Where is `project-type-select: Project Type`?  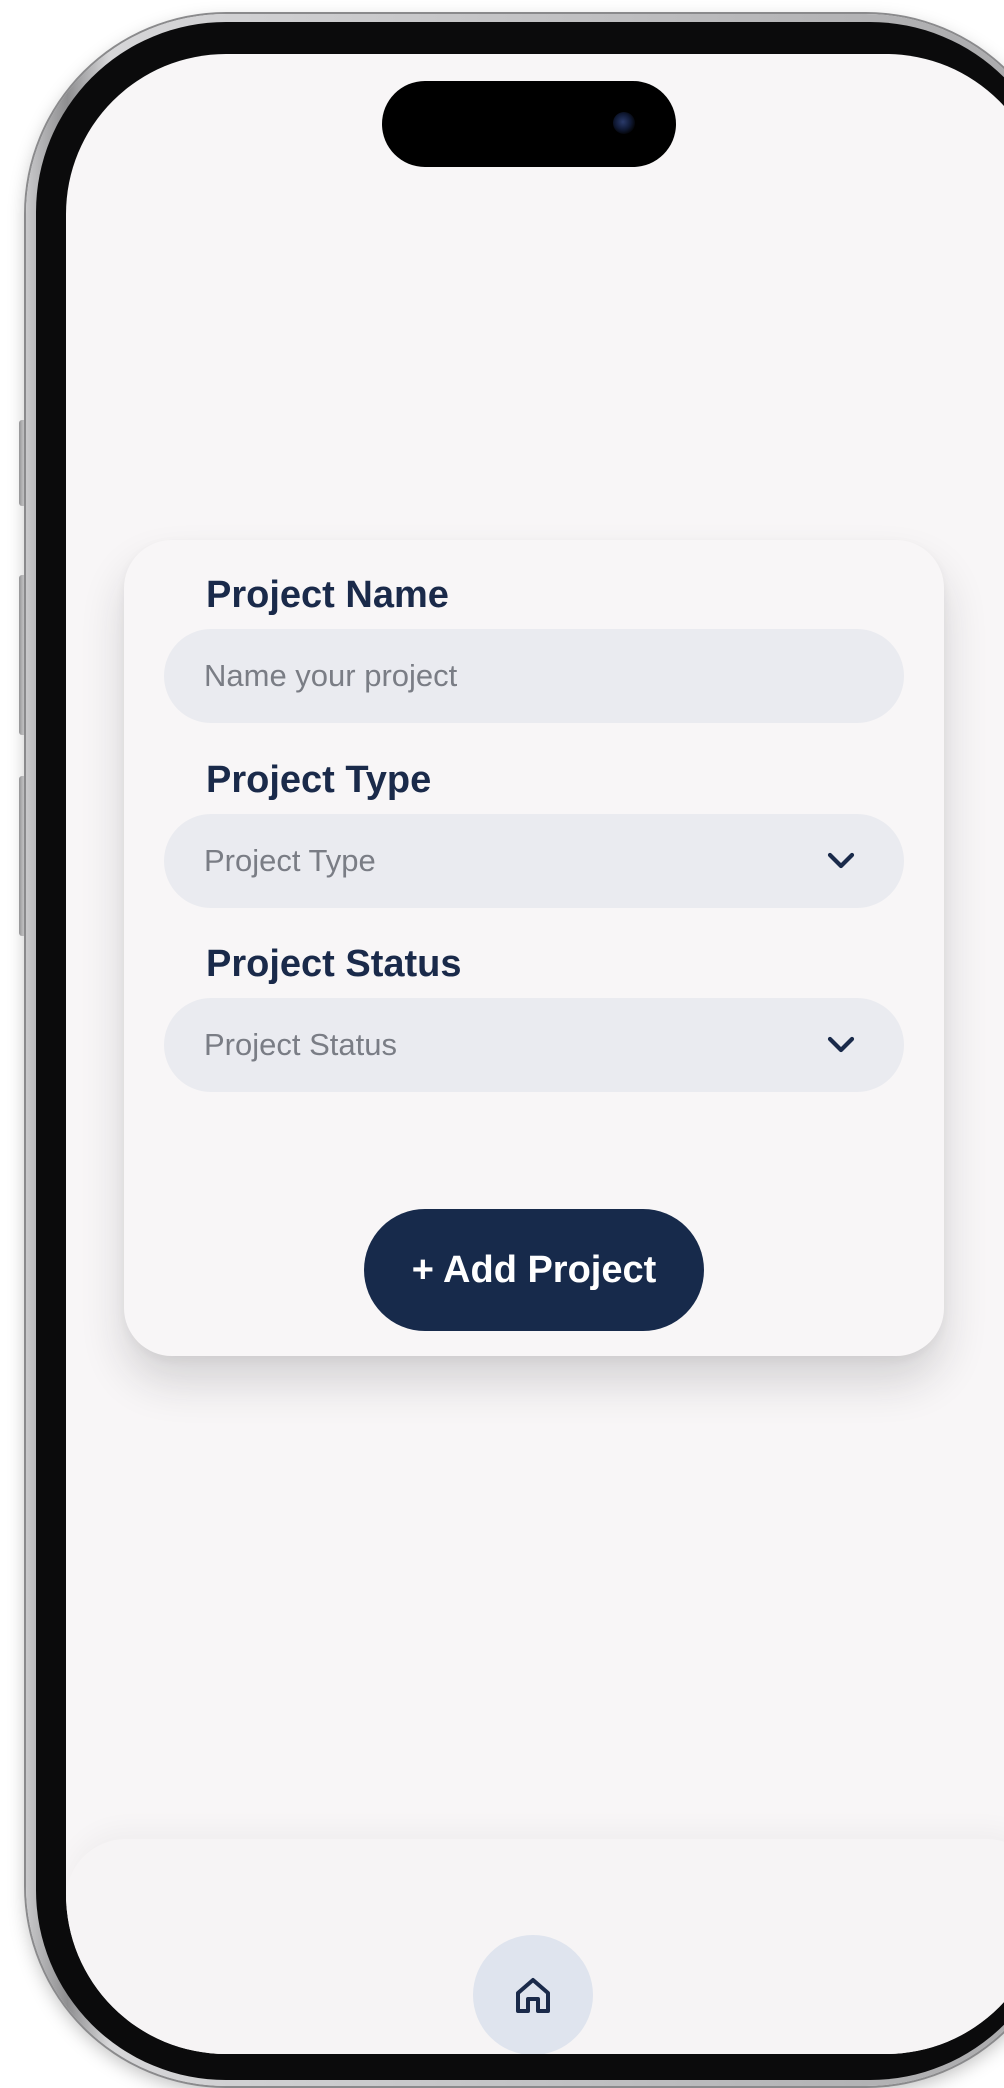
project-type-select: Project Type is located at coordinates (534, 861).